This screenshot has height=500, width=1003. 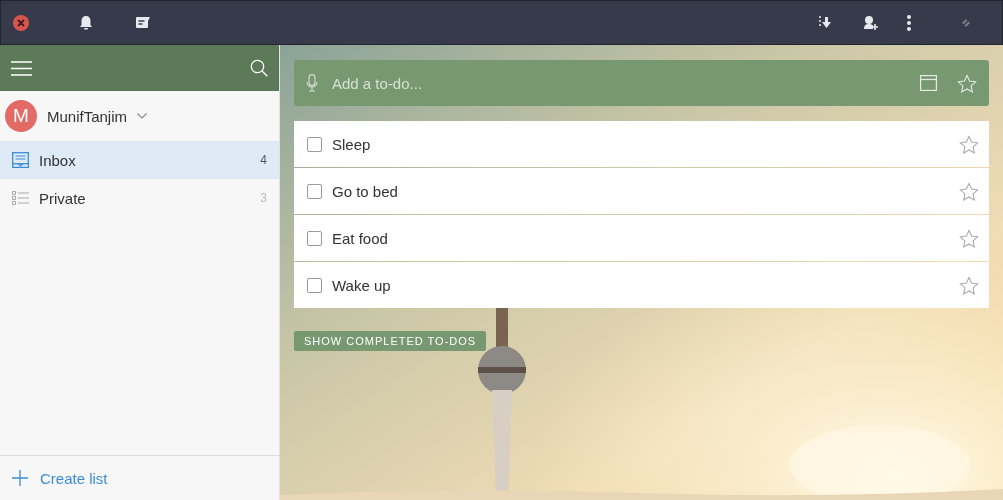 What do you see at coordinates (641, 238) in the screenshot?
I see `todo-item: Eat food` at bounding box center [641, 238].